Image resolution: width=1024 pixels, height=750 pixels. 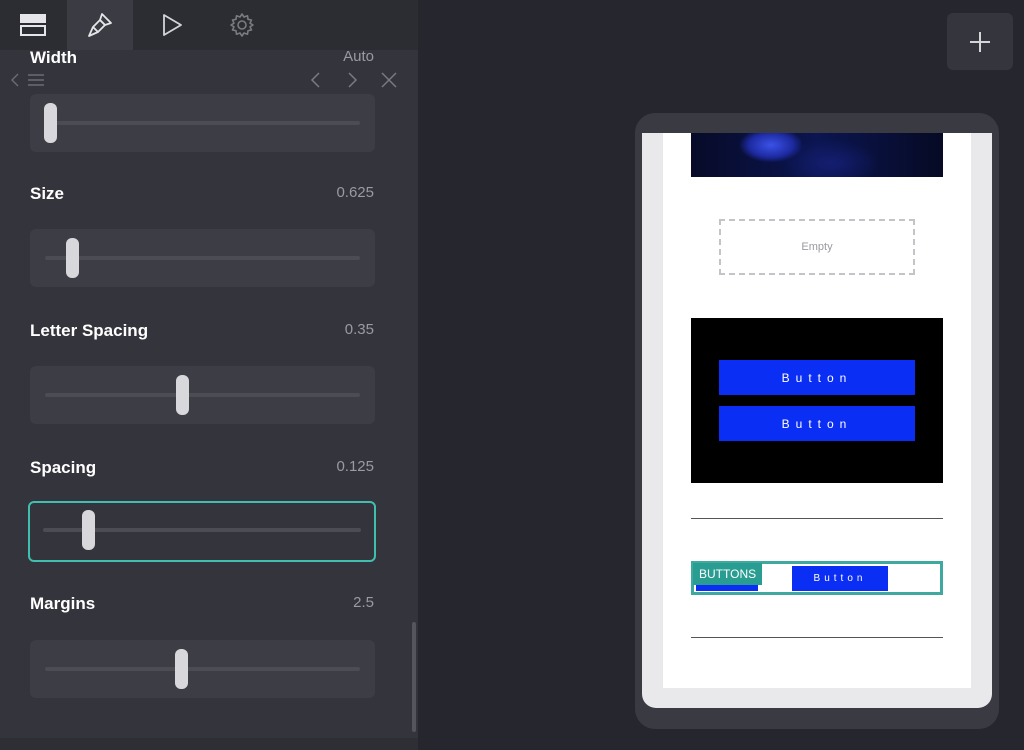 I want to click on property-margins: Margins 2.5, so click(x=209, y=654).